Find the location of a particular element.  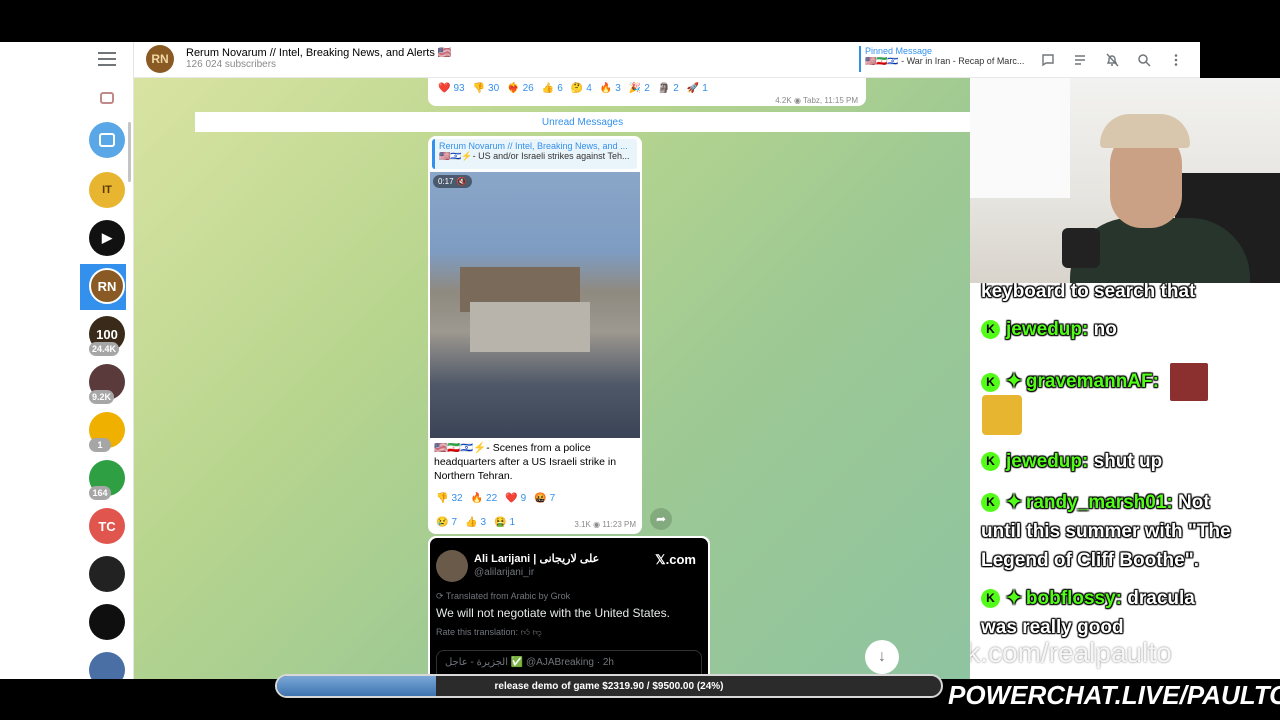

reaction-count: 26 is located at coordinates (528, 88).